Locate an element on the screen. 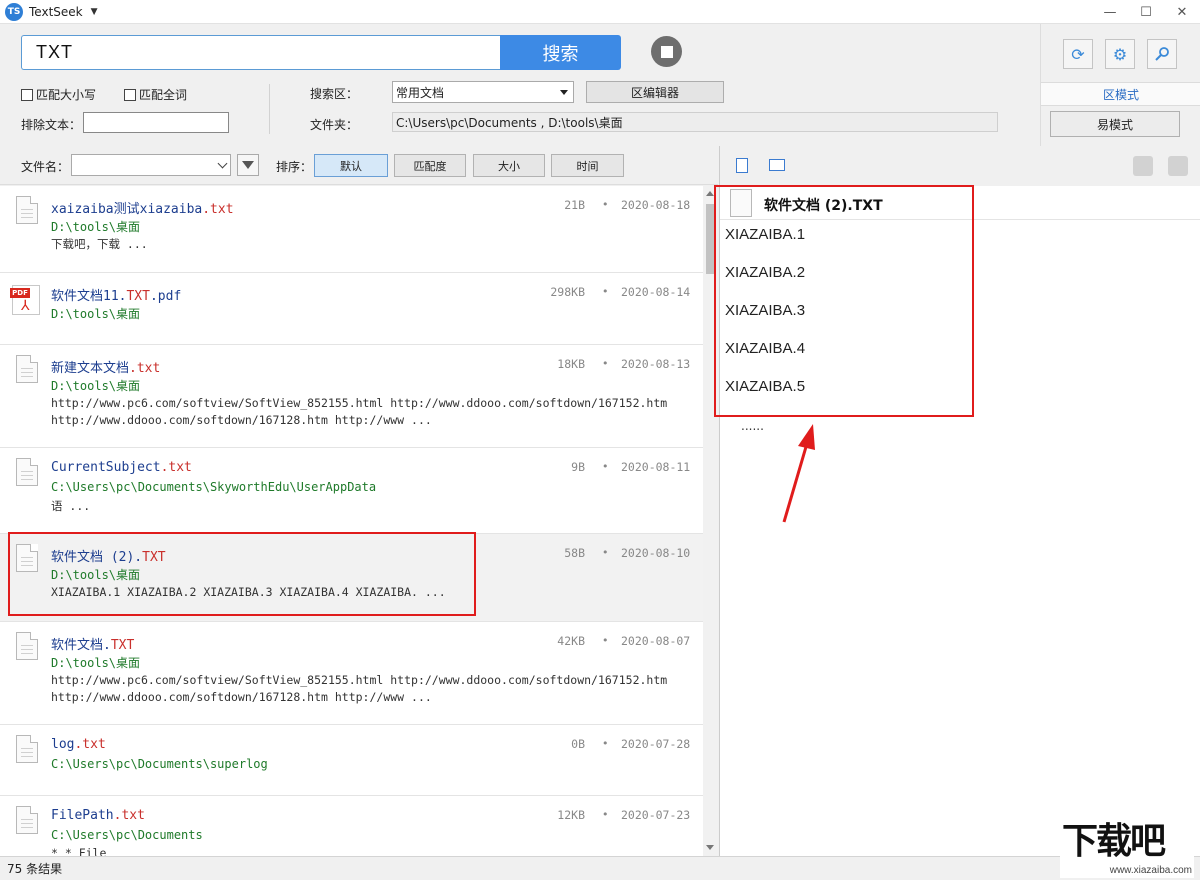 Image resolution: width=1200 pixels, height=880 pixels. close-button: ✕ is located at coordinates (1182, 12).